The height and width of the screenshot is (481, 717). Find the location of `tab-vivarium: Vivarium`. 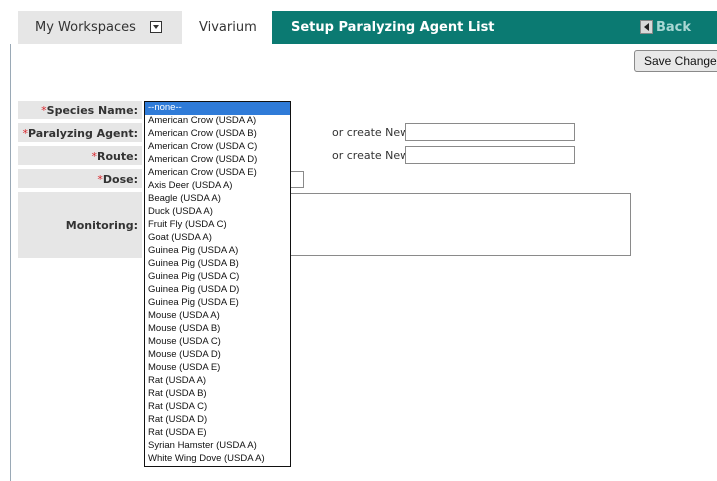

tab-vivarium: Vivarium is located at coordinates (227, 27).